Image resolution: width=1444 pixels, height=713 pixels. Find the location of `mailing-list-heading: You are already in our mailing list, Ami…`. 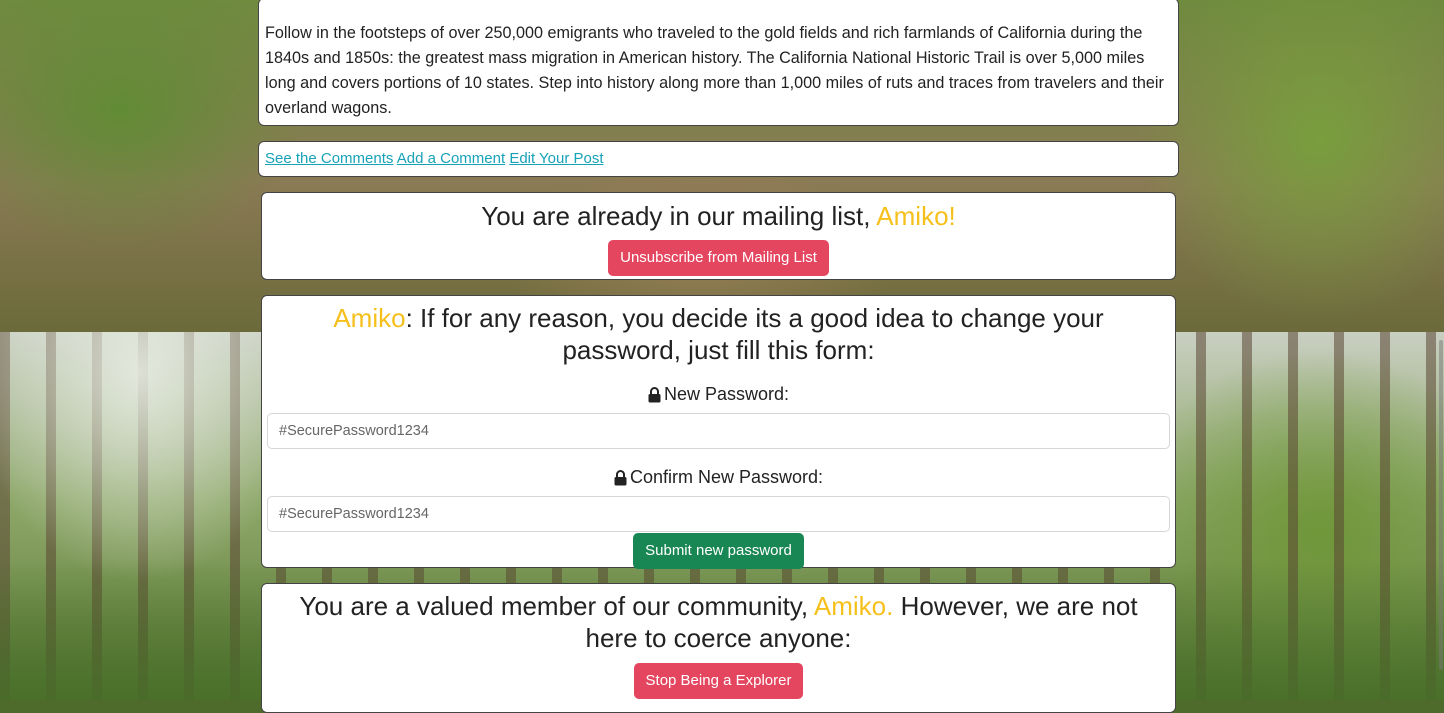

mailing-list-heading: You are already in our mailing list, Ami… is located at coordinates (718, 216).